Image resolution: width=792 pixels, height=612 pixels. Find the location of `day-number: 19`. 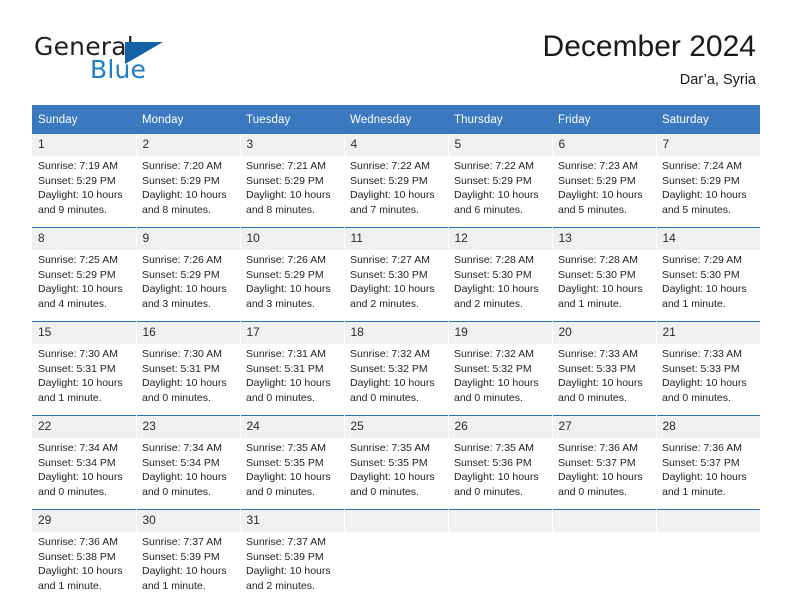

day-number: 19 is located at coordinates (500, 332).